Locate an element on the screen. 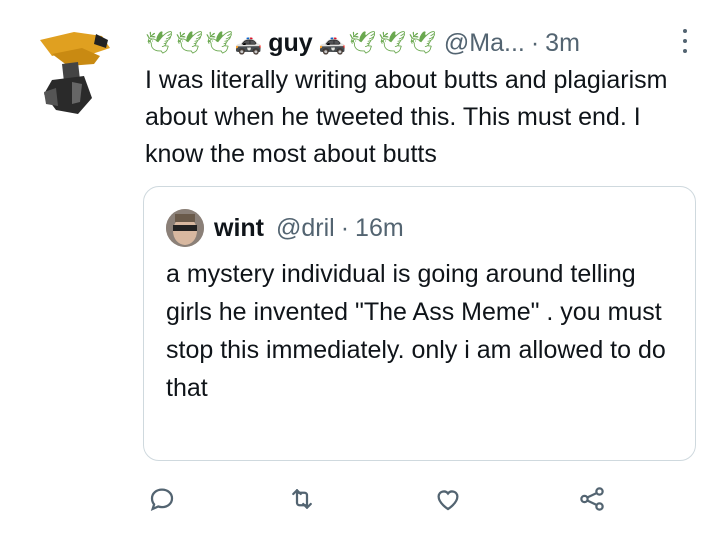 Image resolution: width=719 pixels, height=536 pixels. retweet-icon is located at coordinates (302, 499).